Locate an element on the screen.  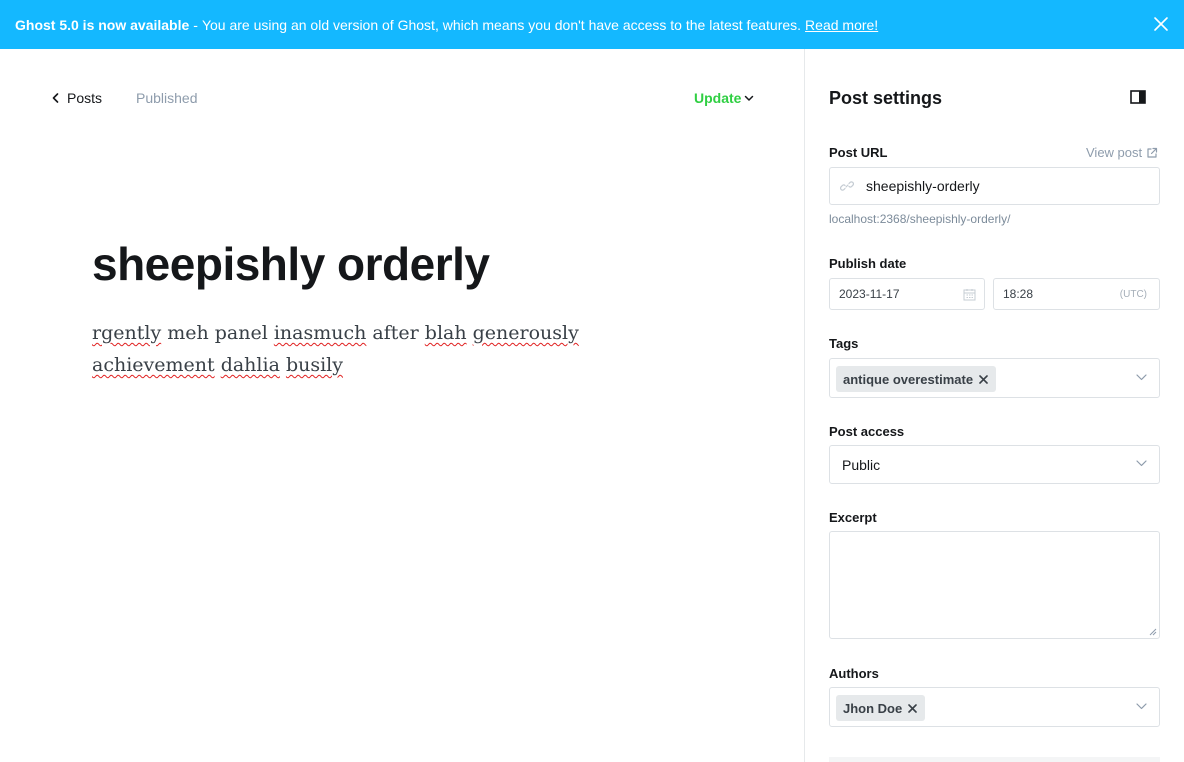
close-icon is located at coordinates (1161, 24).